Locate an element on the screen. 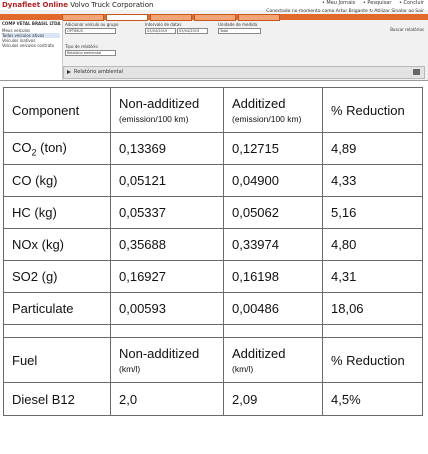 The image size is (428, 454). vehicles-label: Adicionar veículo ou grupo is located at coordinates (92, 24).